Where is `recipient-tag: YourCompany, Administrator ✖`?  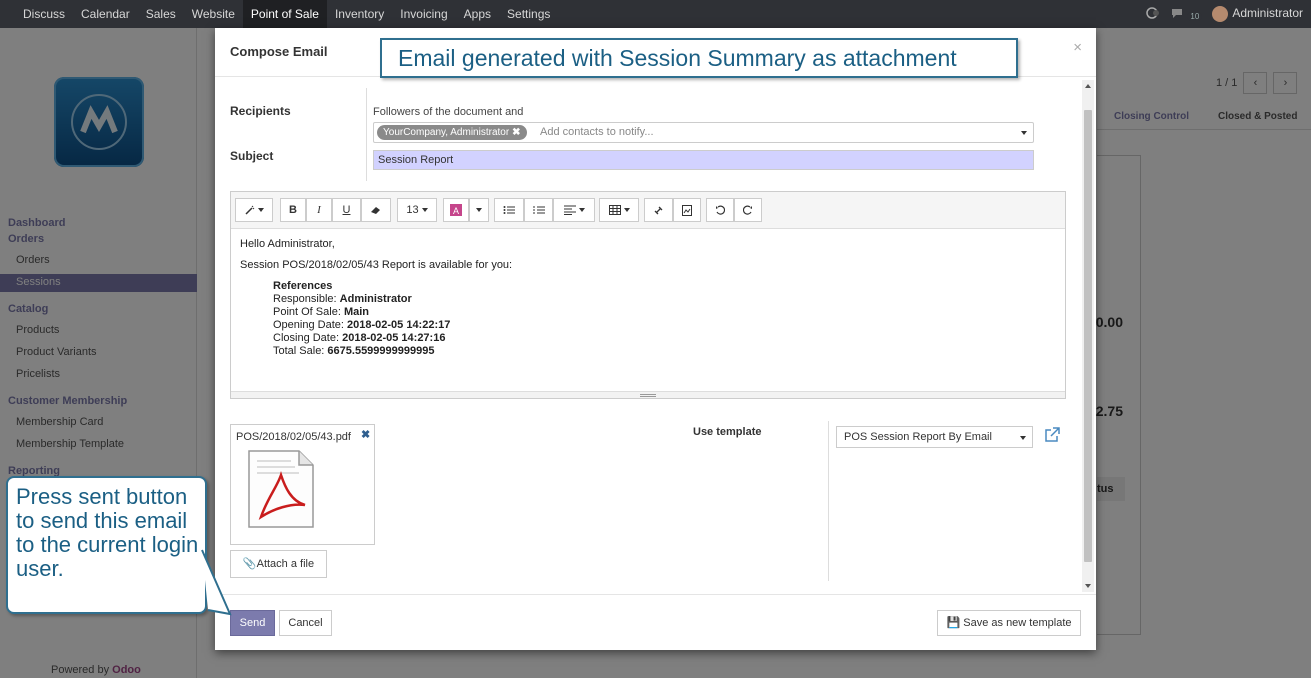
recipient-tag: YourCompany, Administrator ✖ is located at coordinates (452, 132).